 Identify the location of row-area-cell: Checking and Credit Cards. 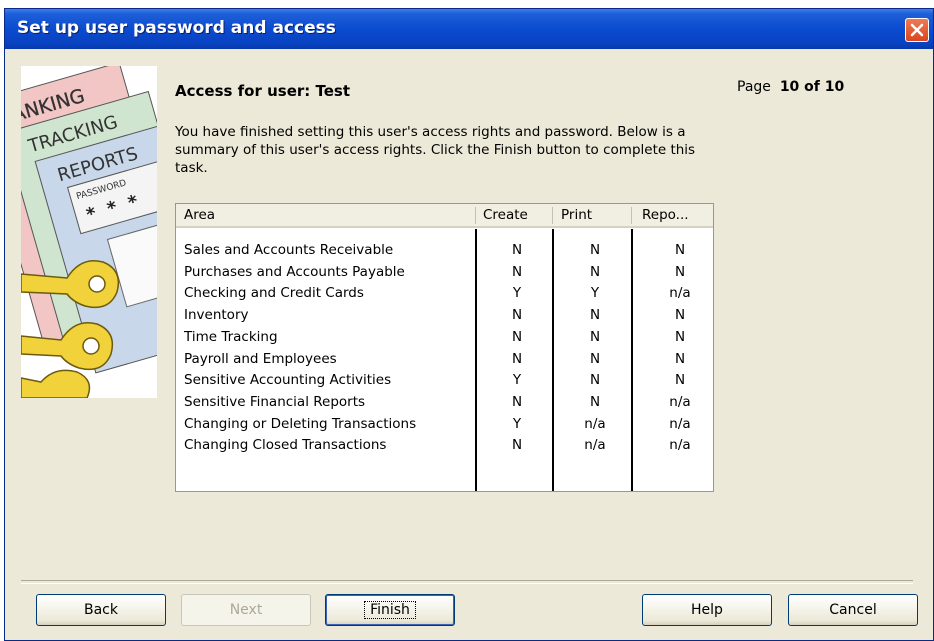
(274, 293).